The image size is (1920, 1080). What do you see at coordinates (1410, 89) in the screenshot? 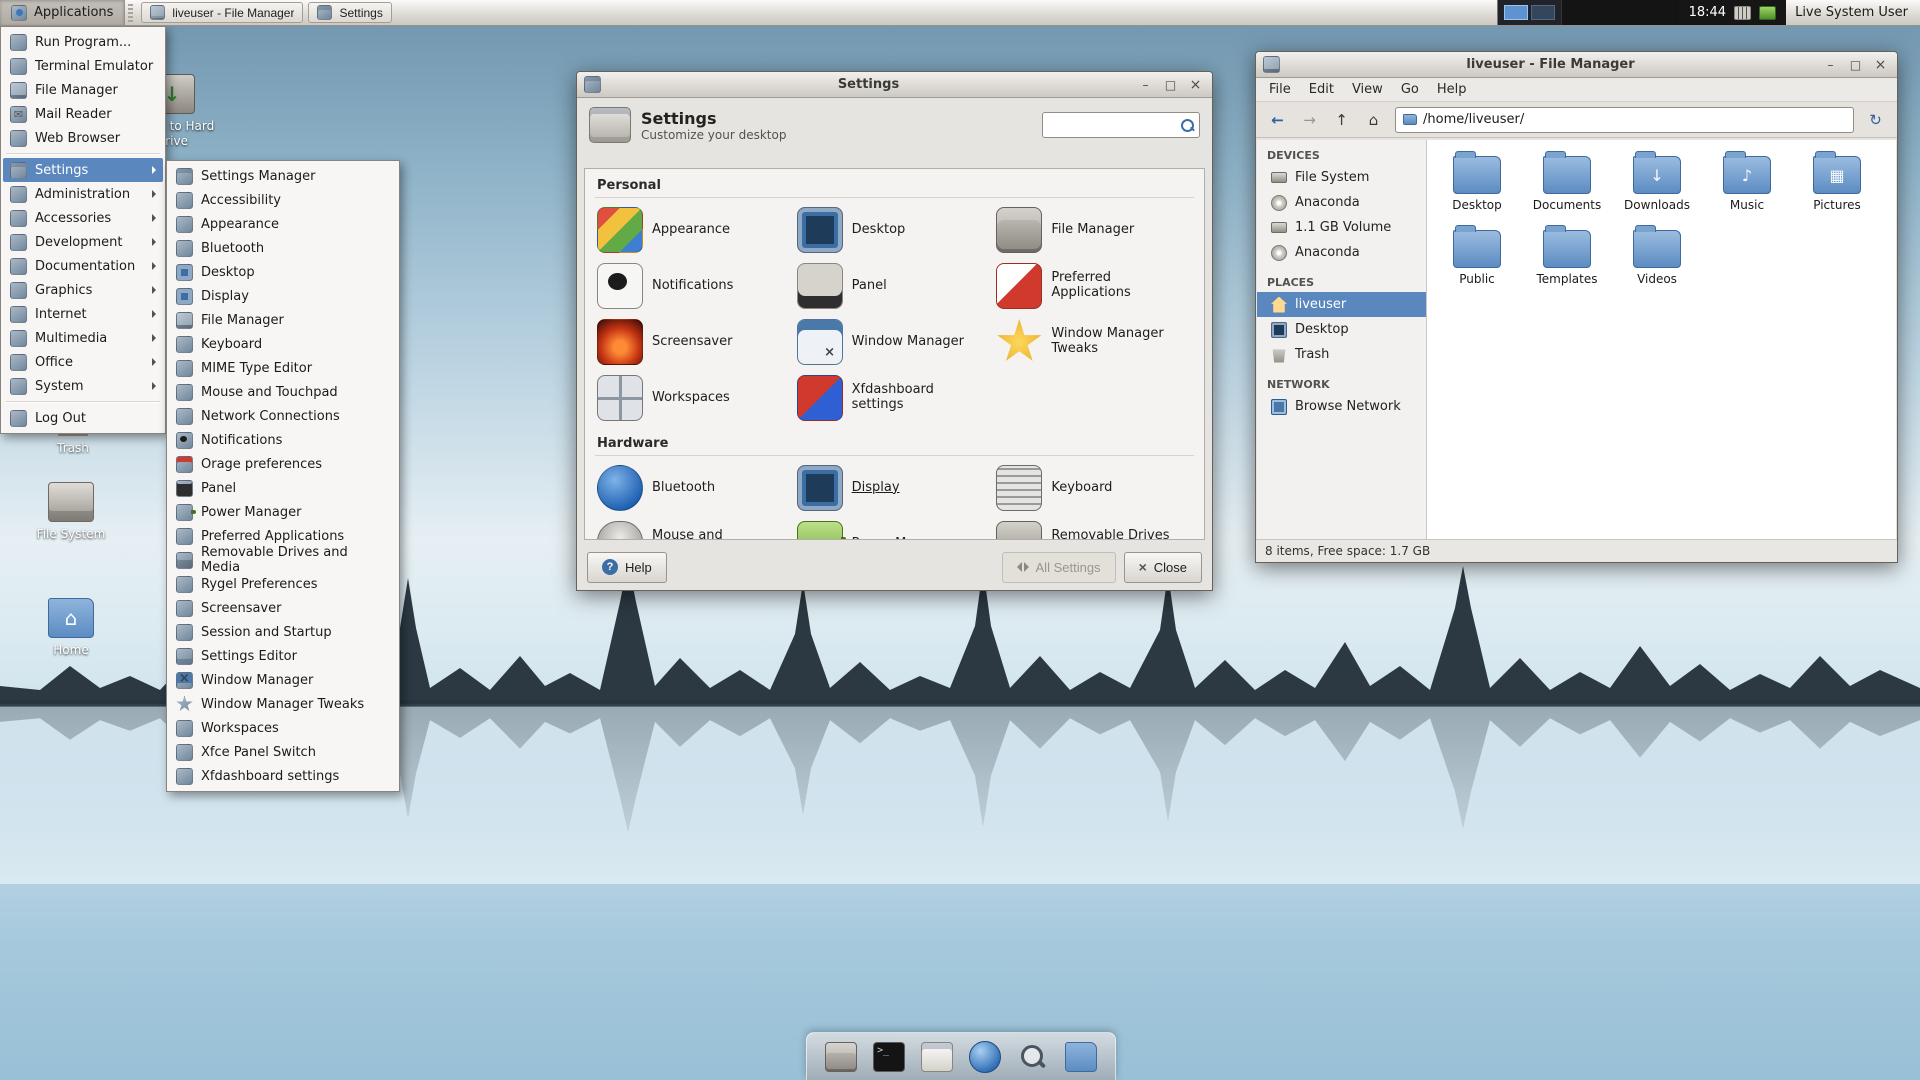
I see `menubar-item: Go` at bounding box center [1410, 89].